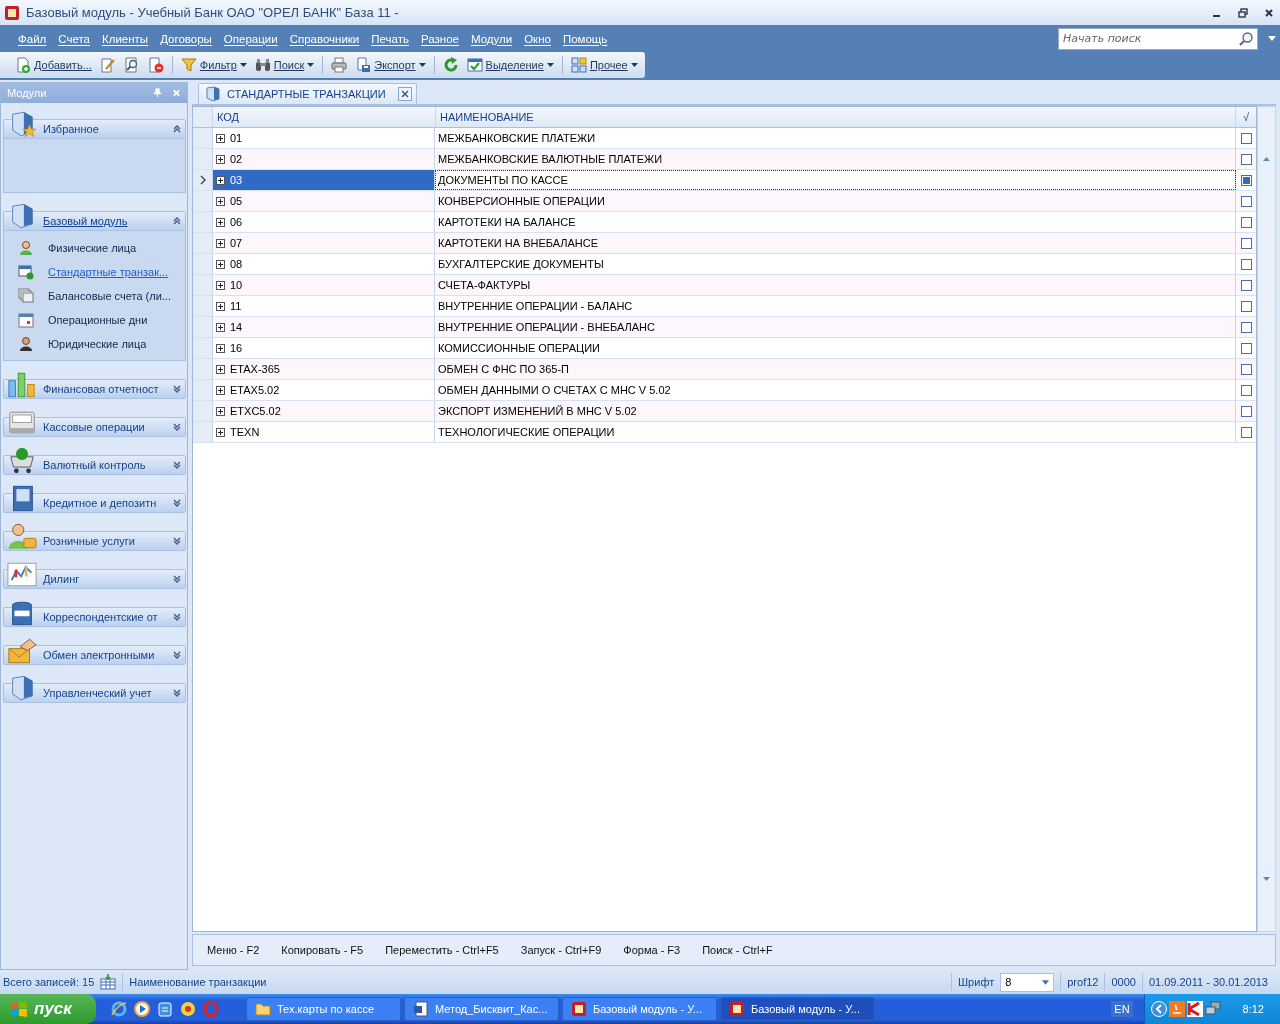  I want to click on table-row: 14 ВНУТРЕННИЕ ОПЕРАЦИИ - ВНЕБАЛАНС, so click(724, 327).